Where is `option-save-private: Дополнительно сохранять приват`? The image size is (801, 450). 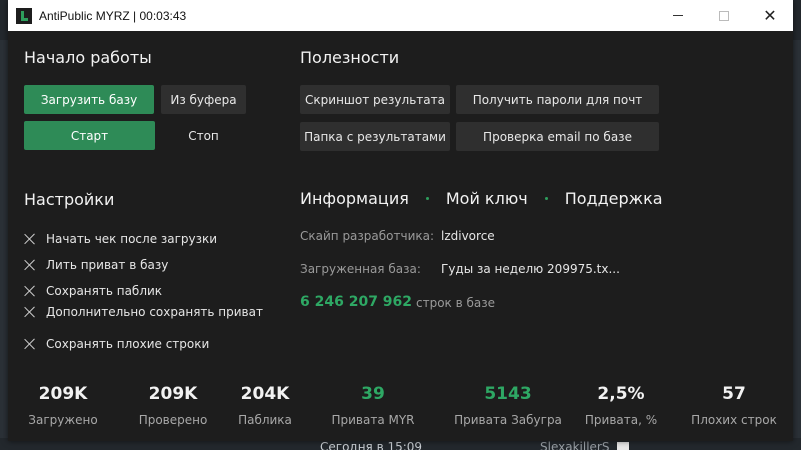 option-save-private: Дополнительно сохранять приват is located at coordinates (143, 312).